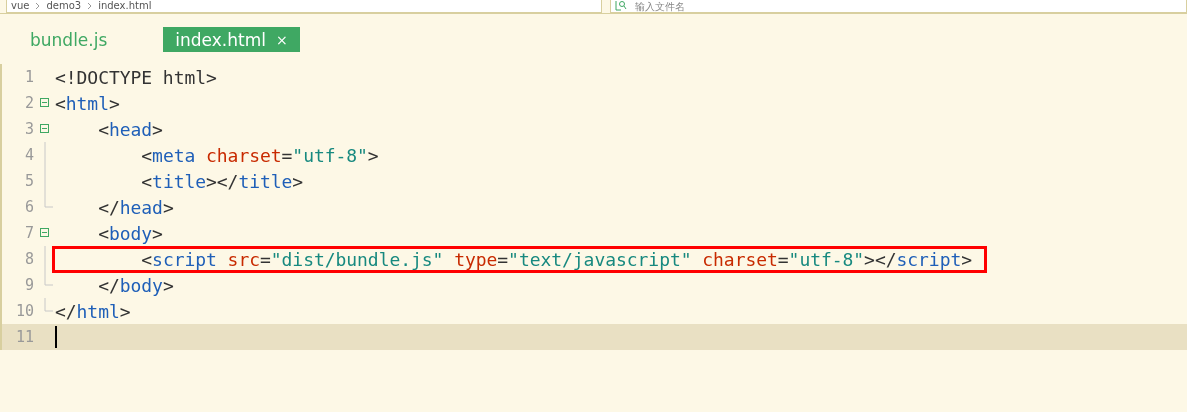 The width and height of the screenshot is (1187, 412). What do you see at coordinates (136, 285) in the screenshot?
I see `code-line: </body>` at bounding box center [136, 285].